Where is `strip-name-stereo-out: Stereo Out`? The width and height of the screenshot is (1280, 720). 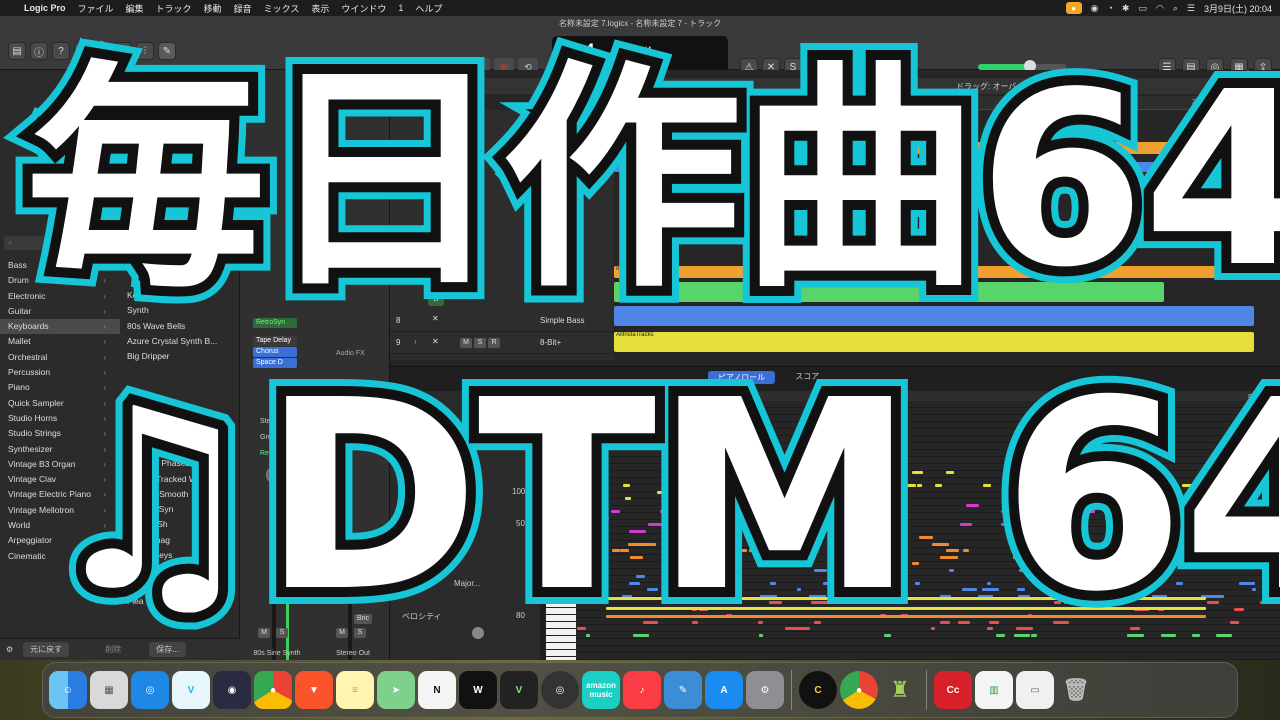 strip-name-stereo-out: Stereo Out is located at coordinates (353, 653).